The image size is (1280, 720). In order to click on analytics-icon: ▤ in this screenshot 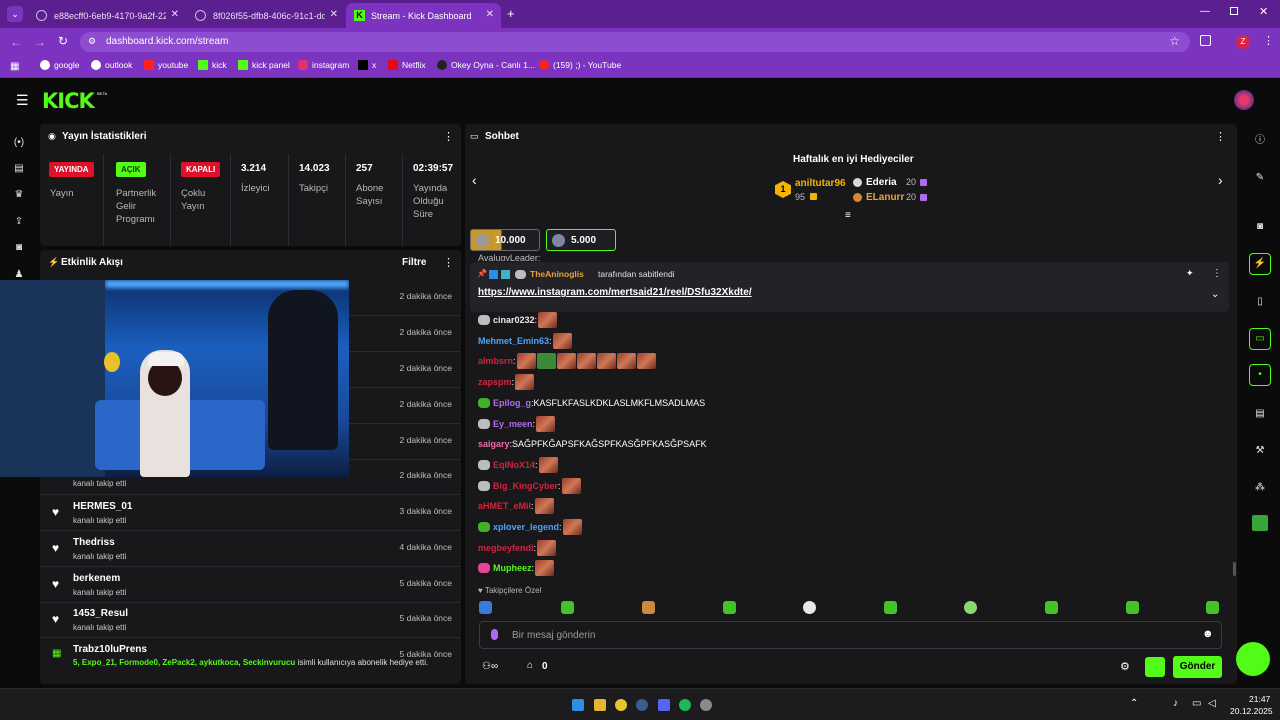, I will do `click(19, 169)`.